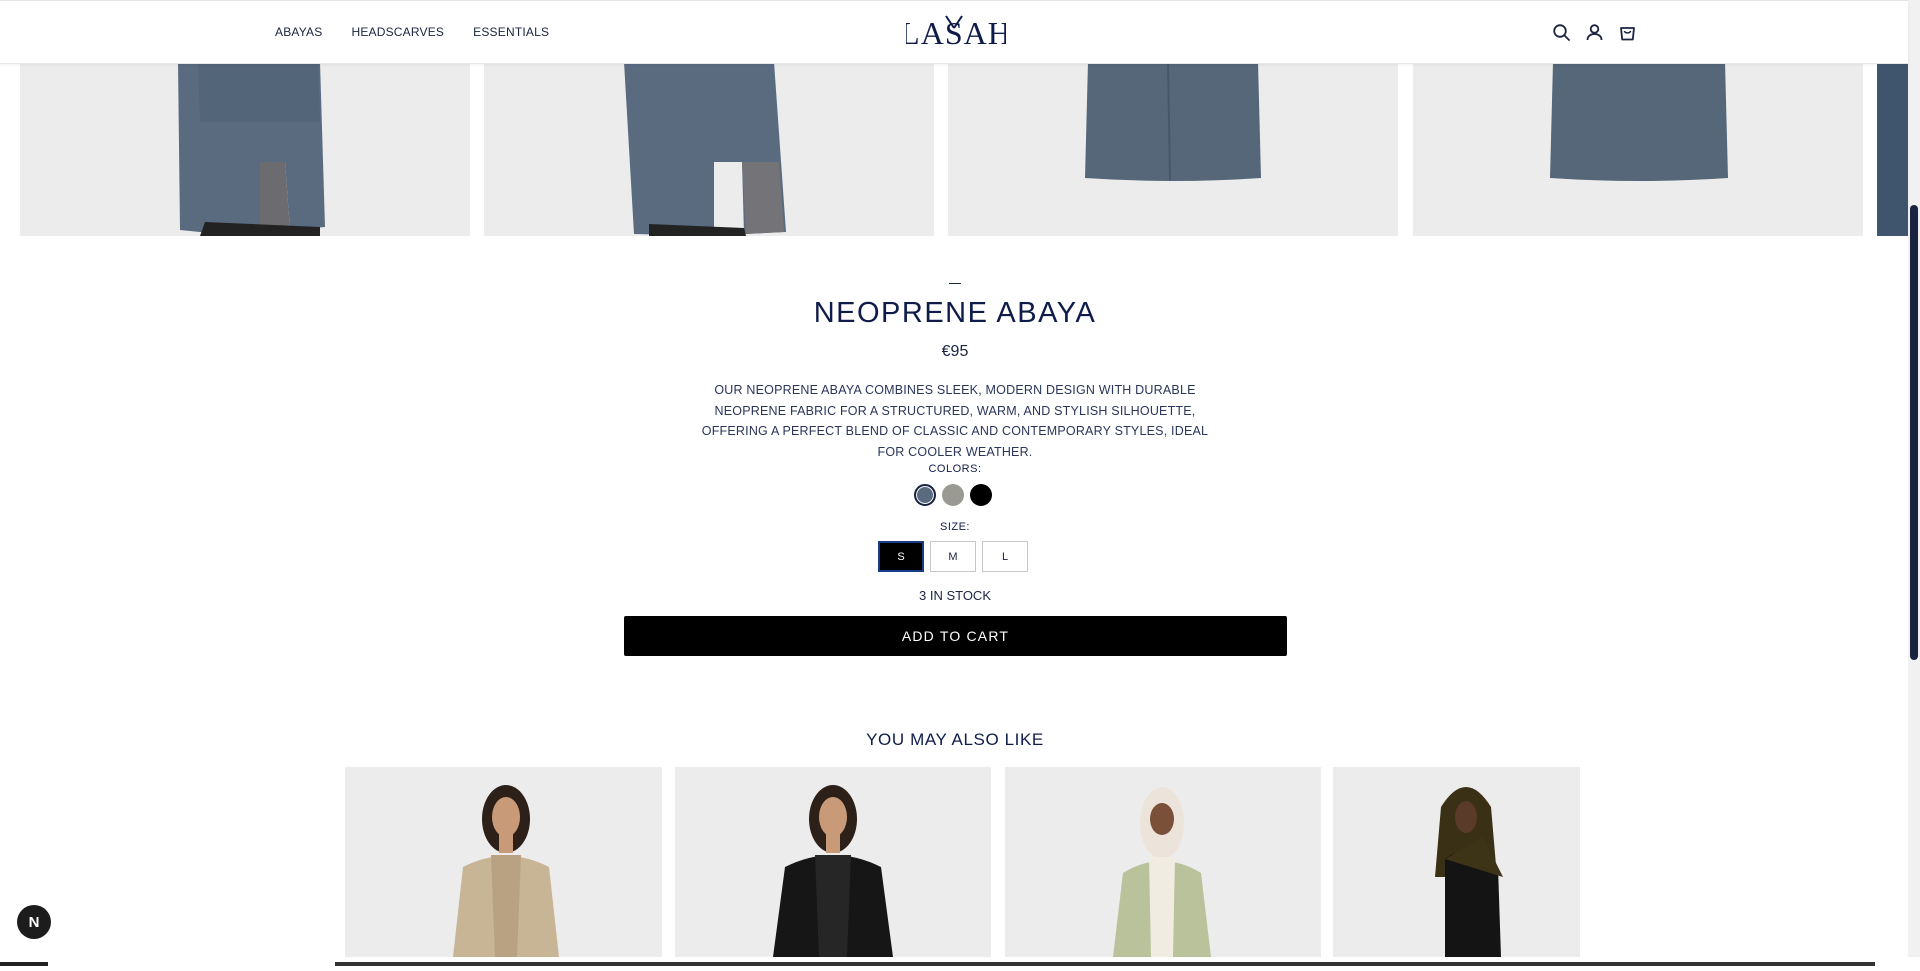 The width and height of the screenshot is (1920, 971). Describe the element at coordinates (1561, 32) in the screenshot. I see `search-icon` at that location.